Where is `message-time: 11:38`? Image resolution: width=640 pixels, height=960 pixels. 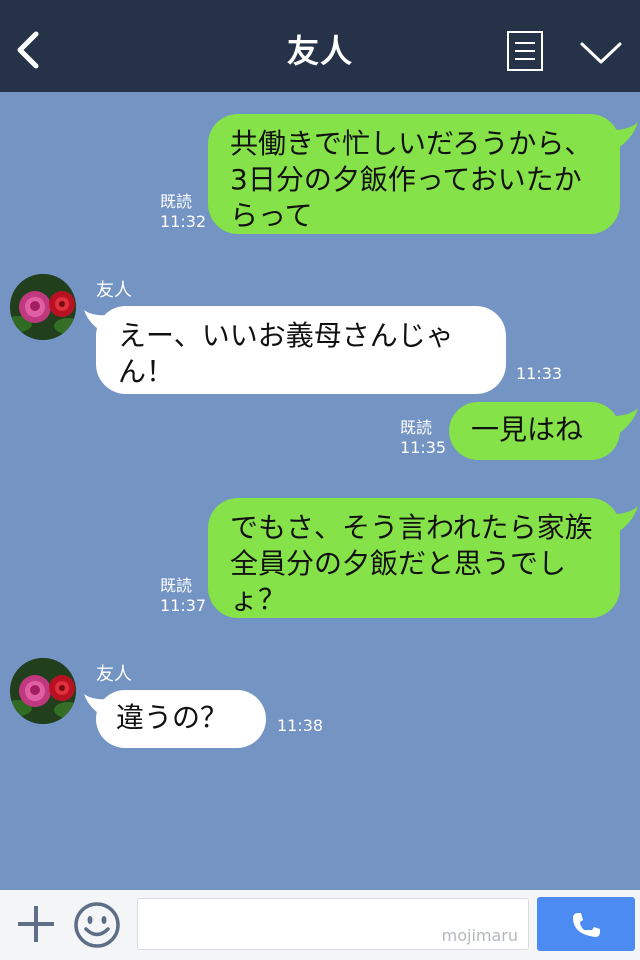 message-time: 11:38 is located at coordinates (300, 725).